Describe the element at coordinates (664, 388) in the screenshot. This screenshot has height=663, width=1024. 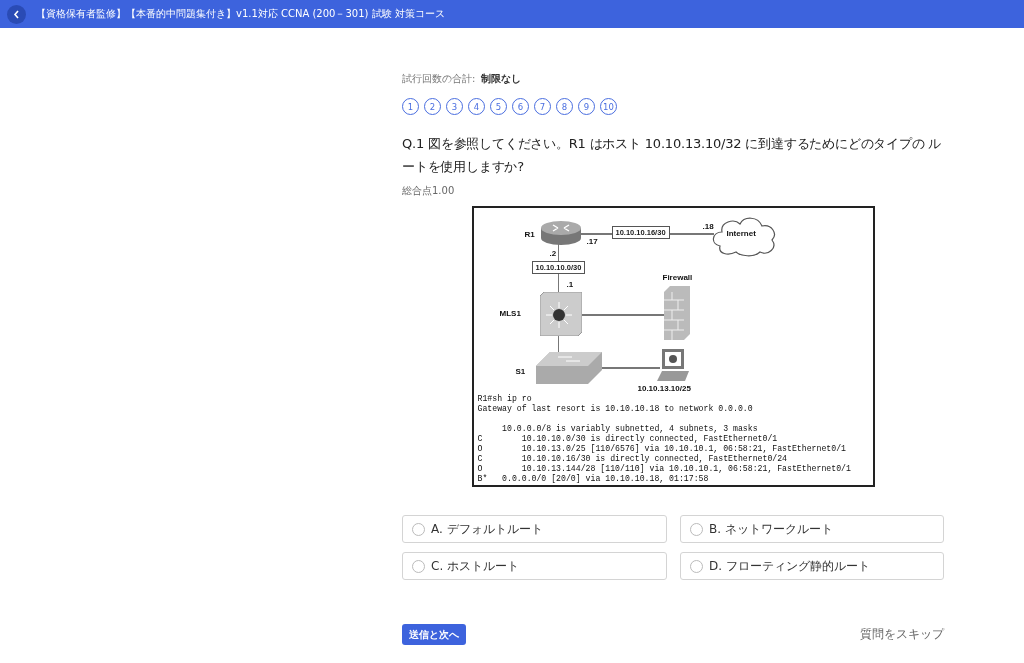
I see `diagram-label: 10.10.13.10/25` at that location.